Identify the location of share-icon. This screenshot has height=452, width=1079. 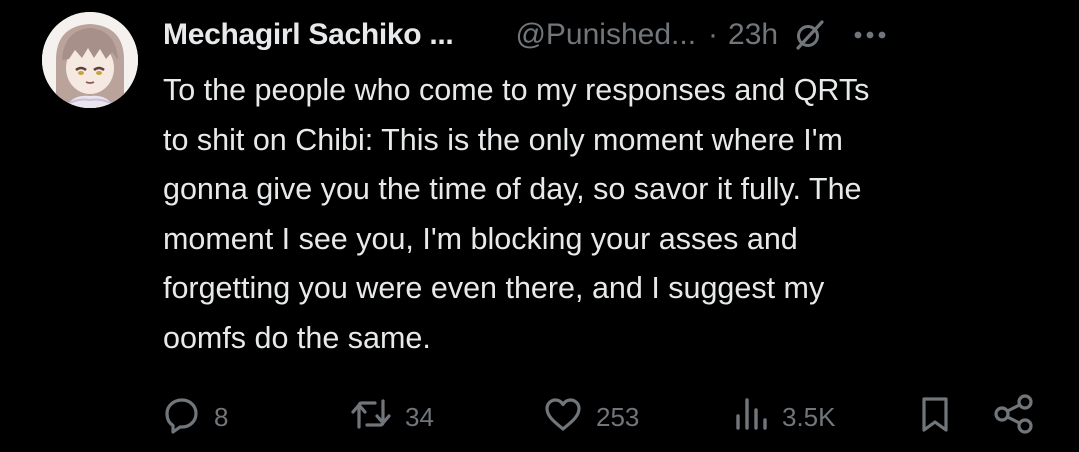
(1014, 417).